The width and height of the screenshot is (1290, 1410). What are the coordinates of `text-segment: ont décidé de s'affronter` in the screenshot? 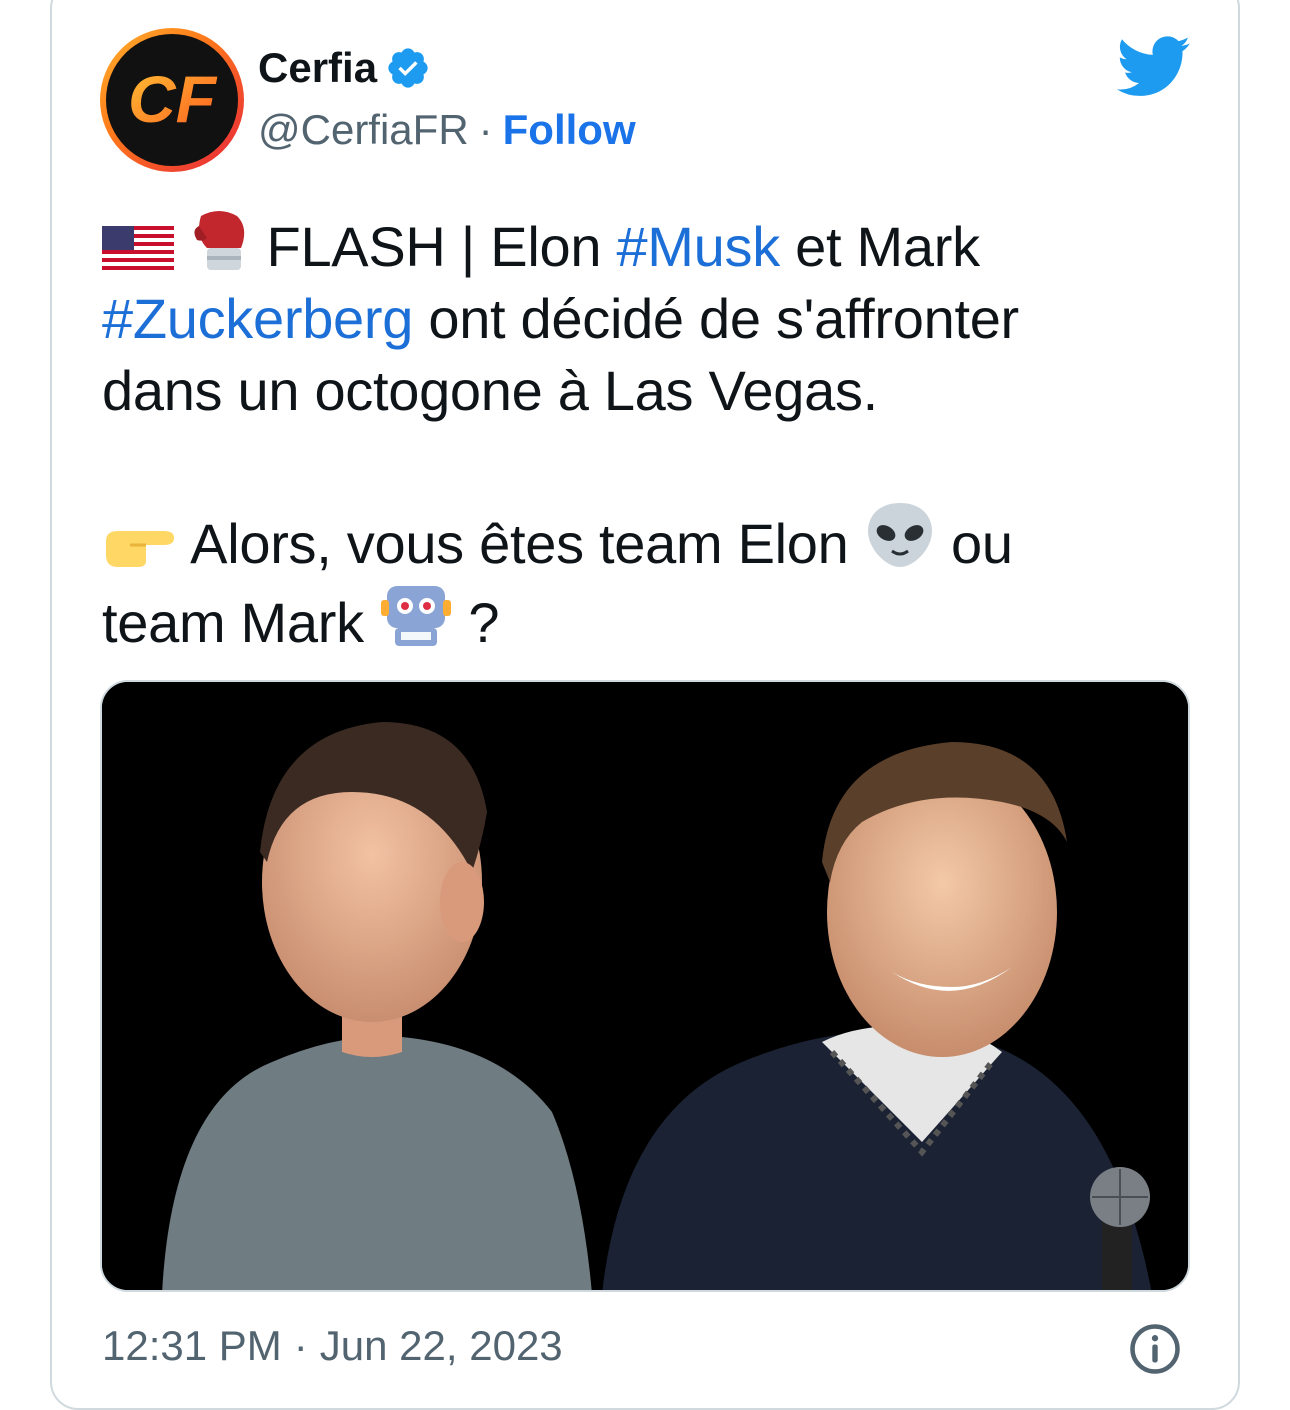 It's located at (723, 318).